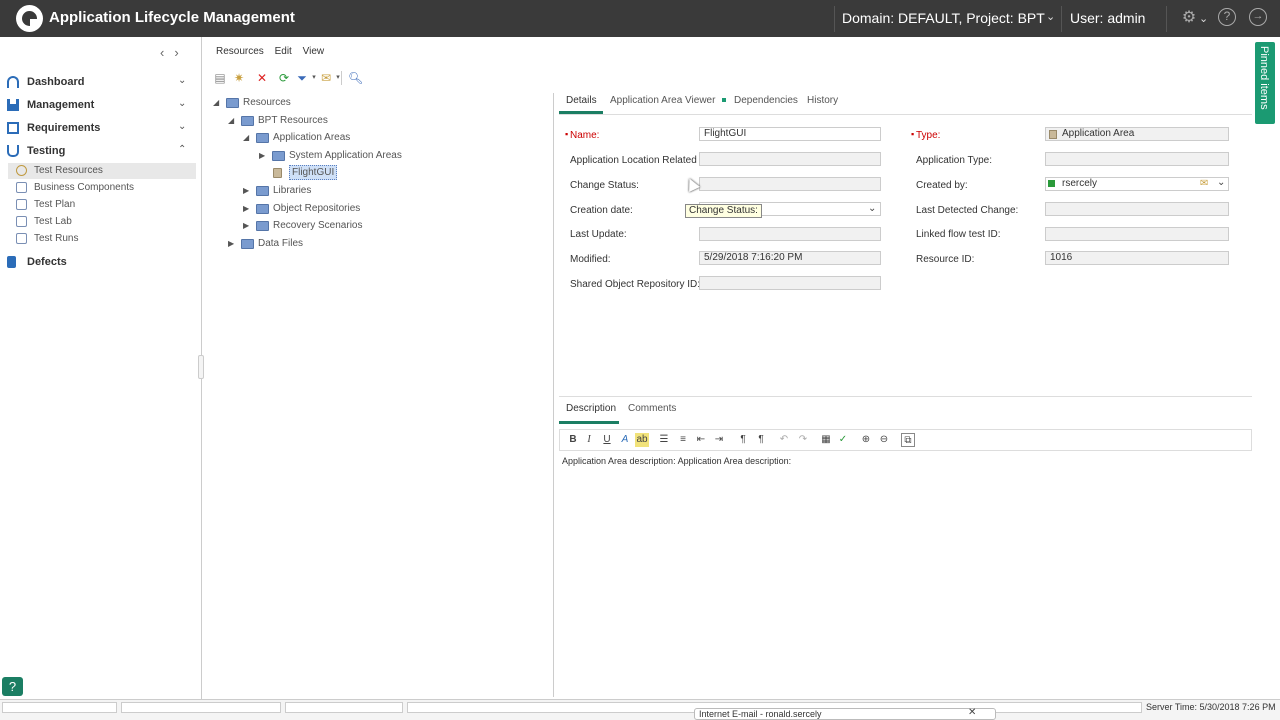 The height and width of the screenshot is (720, 1280). I want to click on sidebar-section-defects: Defects, so click(97, 263).